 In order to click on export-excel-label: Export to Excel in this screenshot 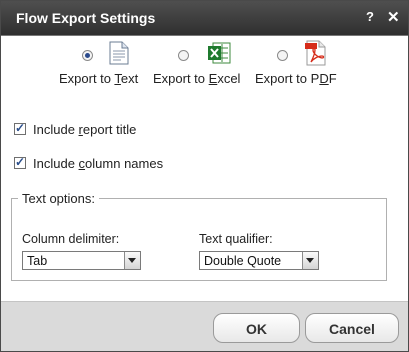, I will do `click(196, 78)`.